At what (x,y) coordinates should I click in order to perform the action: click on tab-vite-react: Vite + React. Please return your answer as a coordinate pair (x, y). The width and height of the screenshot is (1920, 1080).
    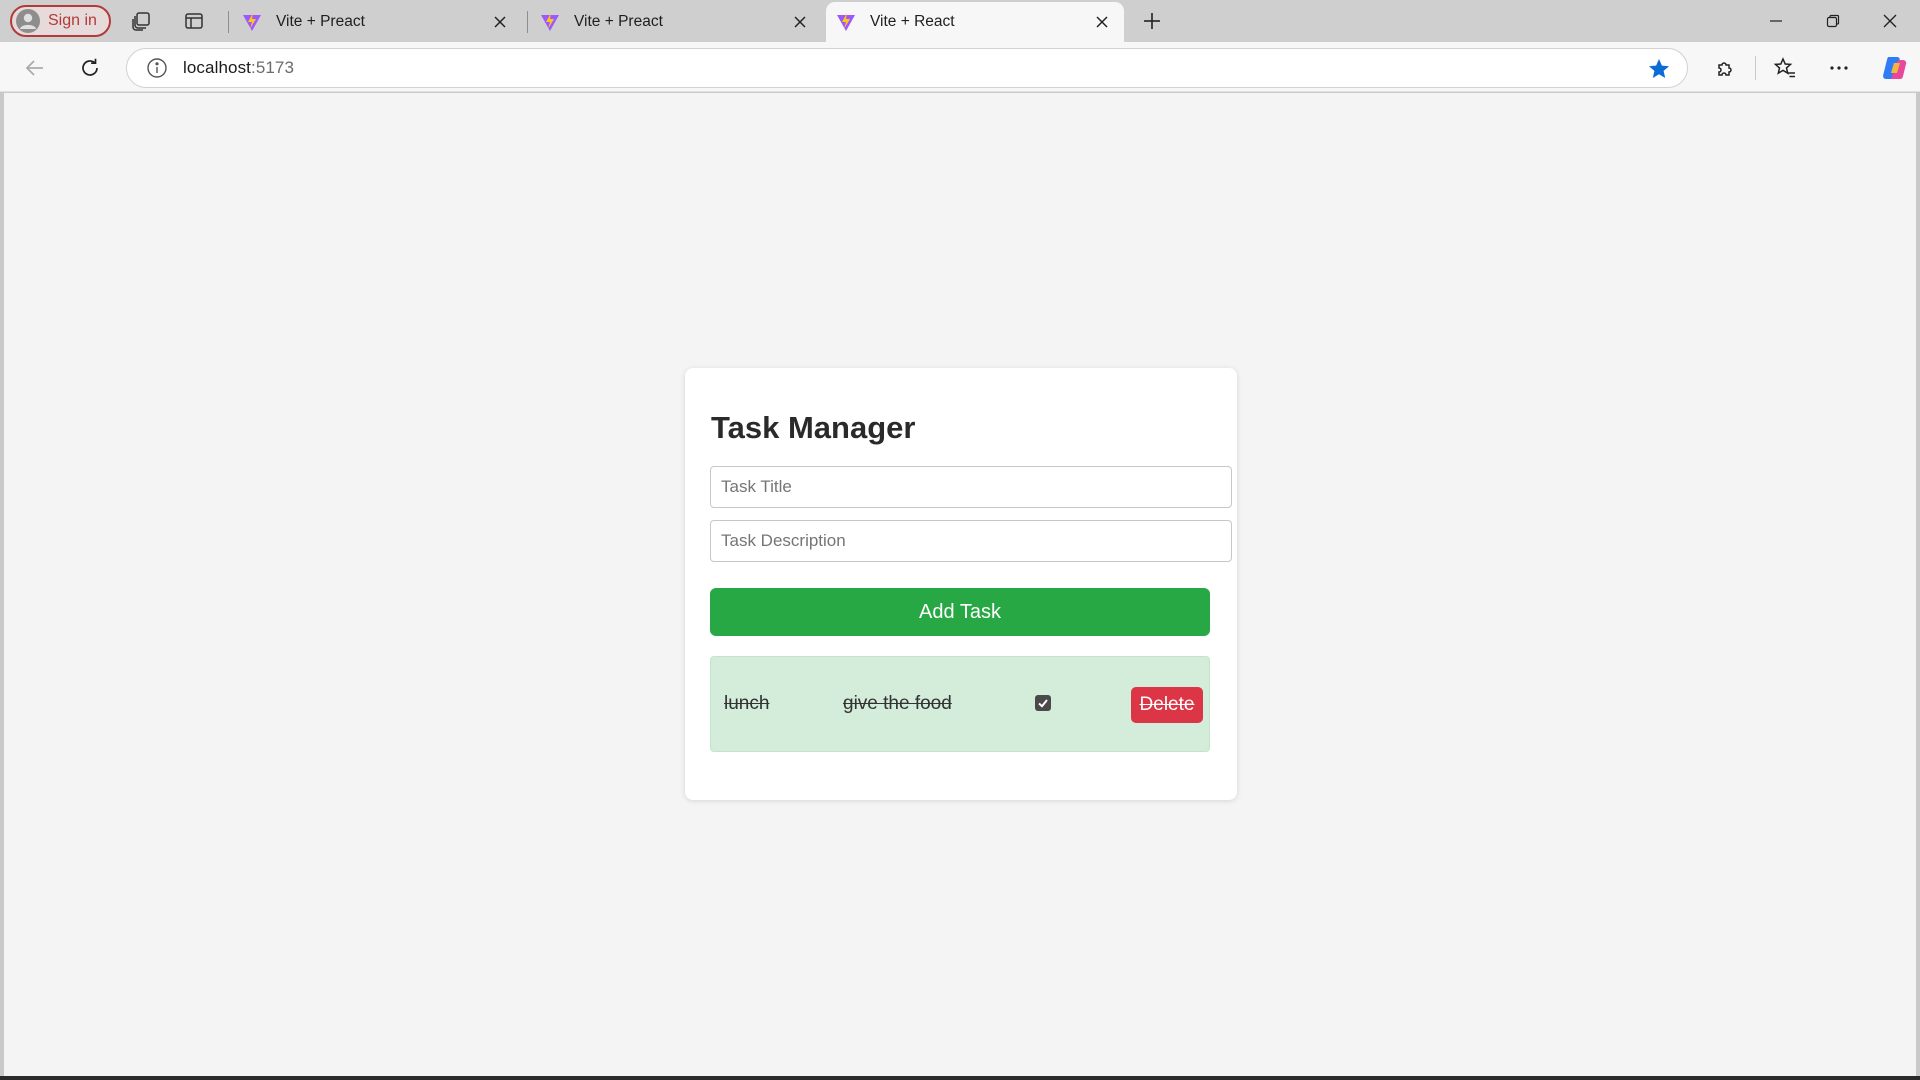
    Looking at the image, I should click on (975, 22).